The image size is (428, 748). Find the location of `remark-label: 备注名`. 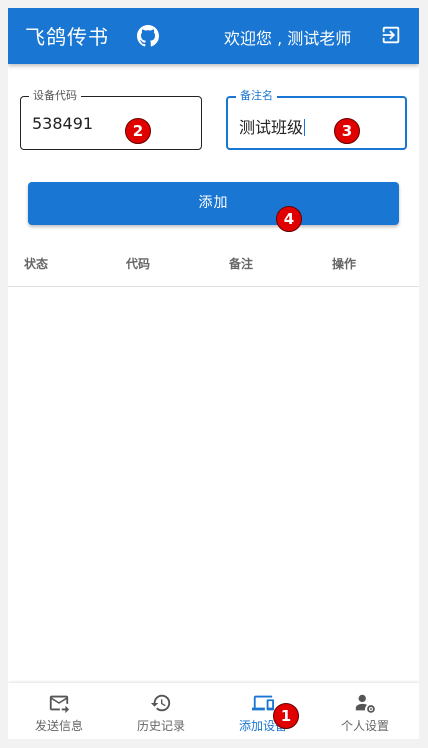

remark-label: 备注名 is located at coordinates (256, 96).